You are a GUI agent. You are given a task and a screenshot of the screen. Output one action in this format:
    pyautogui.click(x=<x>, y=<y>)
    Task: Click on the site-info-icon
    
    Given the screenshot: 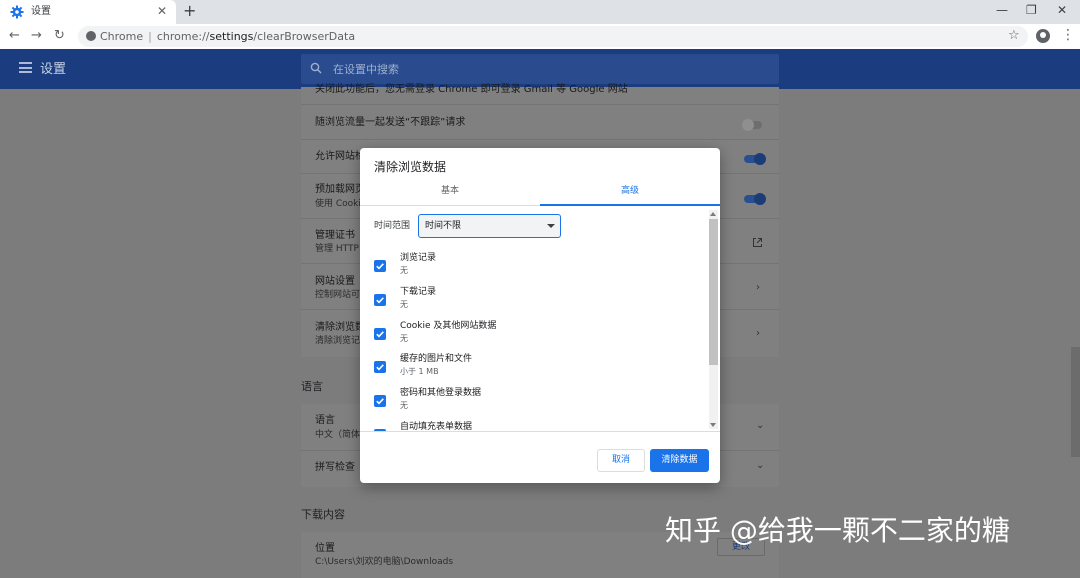 What is the action you would take?
    pyautogui.click(x=91, y=36)
    